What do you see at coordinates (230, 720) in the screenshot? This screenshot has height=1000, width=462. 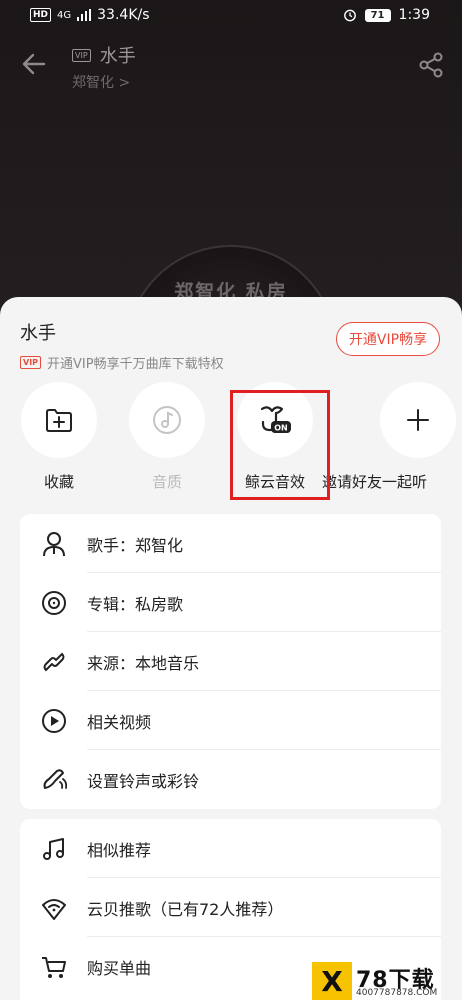 I see `row-related-video: 相关视频` at bounding box center [230, 720].